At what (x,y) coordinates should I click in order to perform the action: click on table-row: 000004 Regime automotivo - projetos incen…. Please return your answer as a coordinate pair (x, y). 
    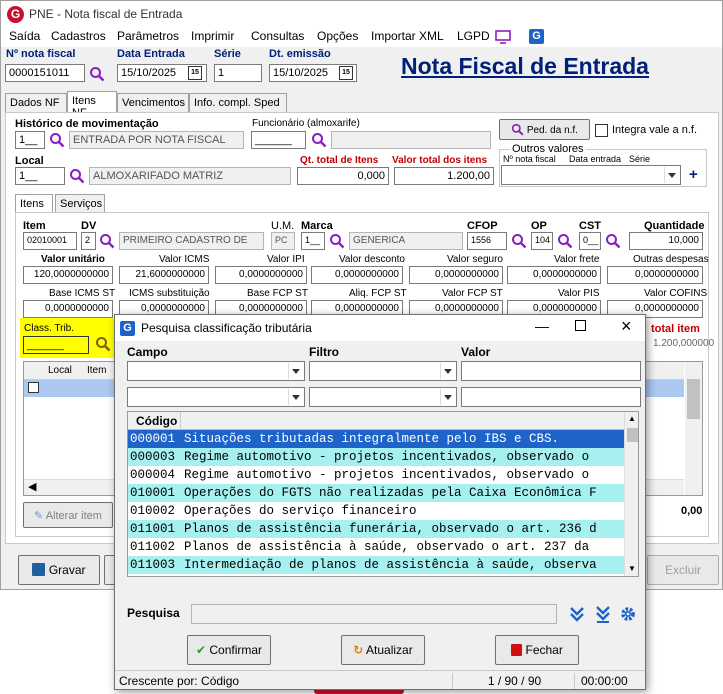
    Looking at the image, I should click on (376, 475).